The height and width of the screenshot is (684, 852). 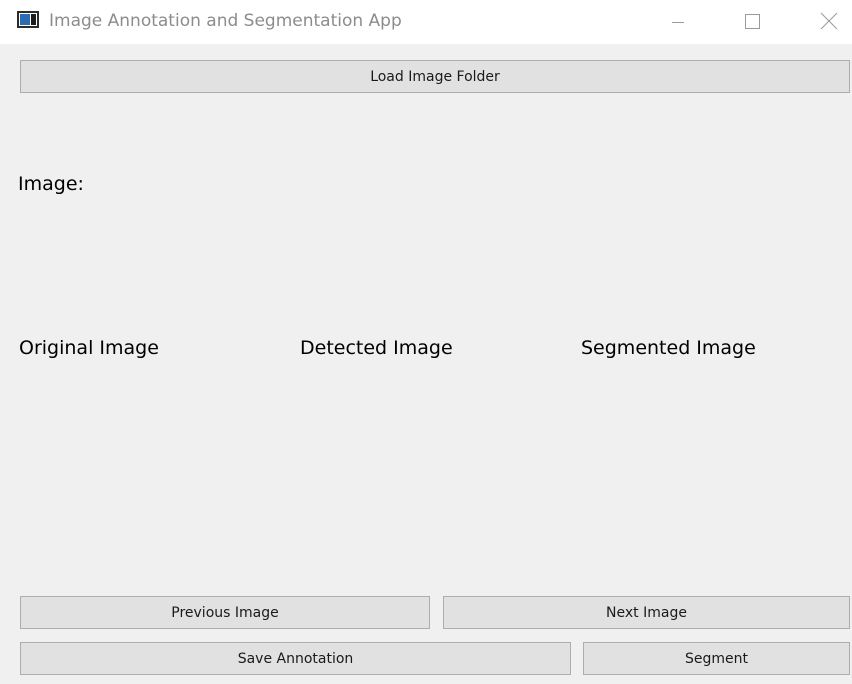 What do you see at coordinates (89, 348) in the screenshot?
I see `original-image-label: Original Image` at bounding box center [89, 348].